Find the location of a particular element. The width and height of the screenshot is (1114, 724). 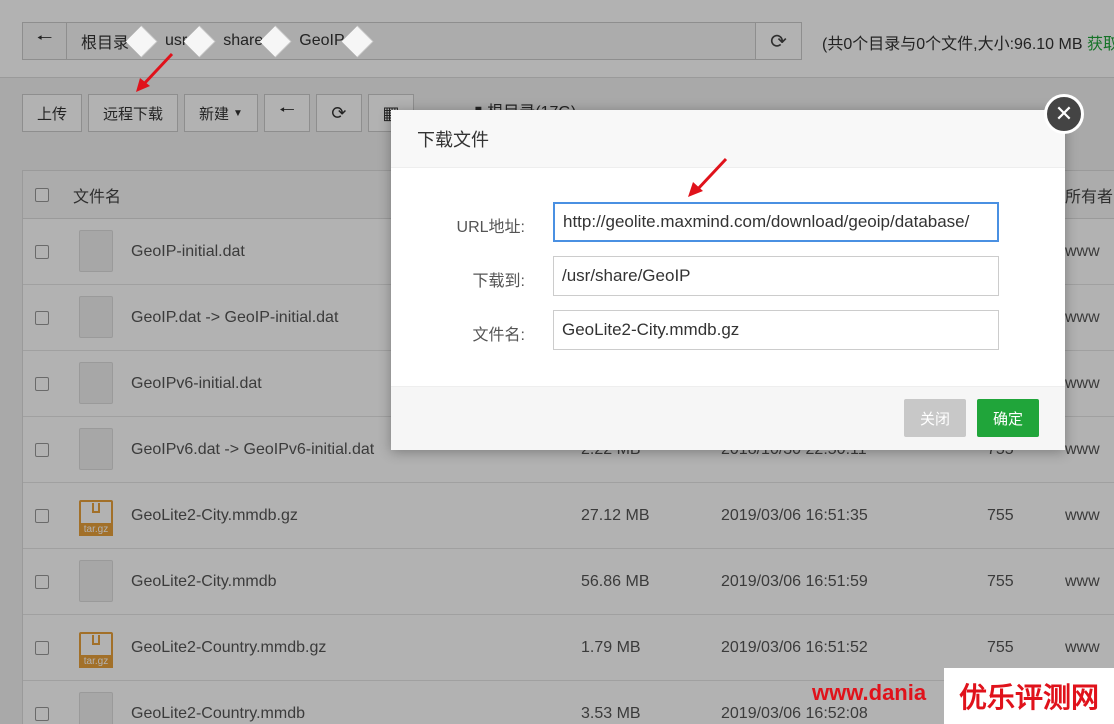

url-input is located at coordinates (776, 222).